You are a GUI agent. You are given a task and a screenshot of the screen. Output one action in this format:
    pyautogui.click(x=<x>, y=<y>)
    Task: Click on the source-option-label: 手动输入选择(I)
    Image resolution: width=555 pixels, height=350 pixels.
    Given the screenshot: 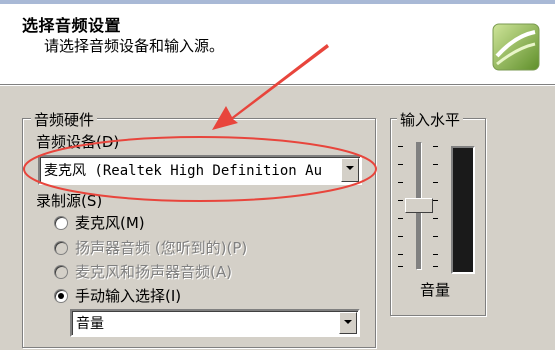 What is the action you would take?
    pyautogui.click(x=128, y=296)
    